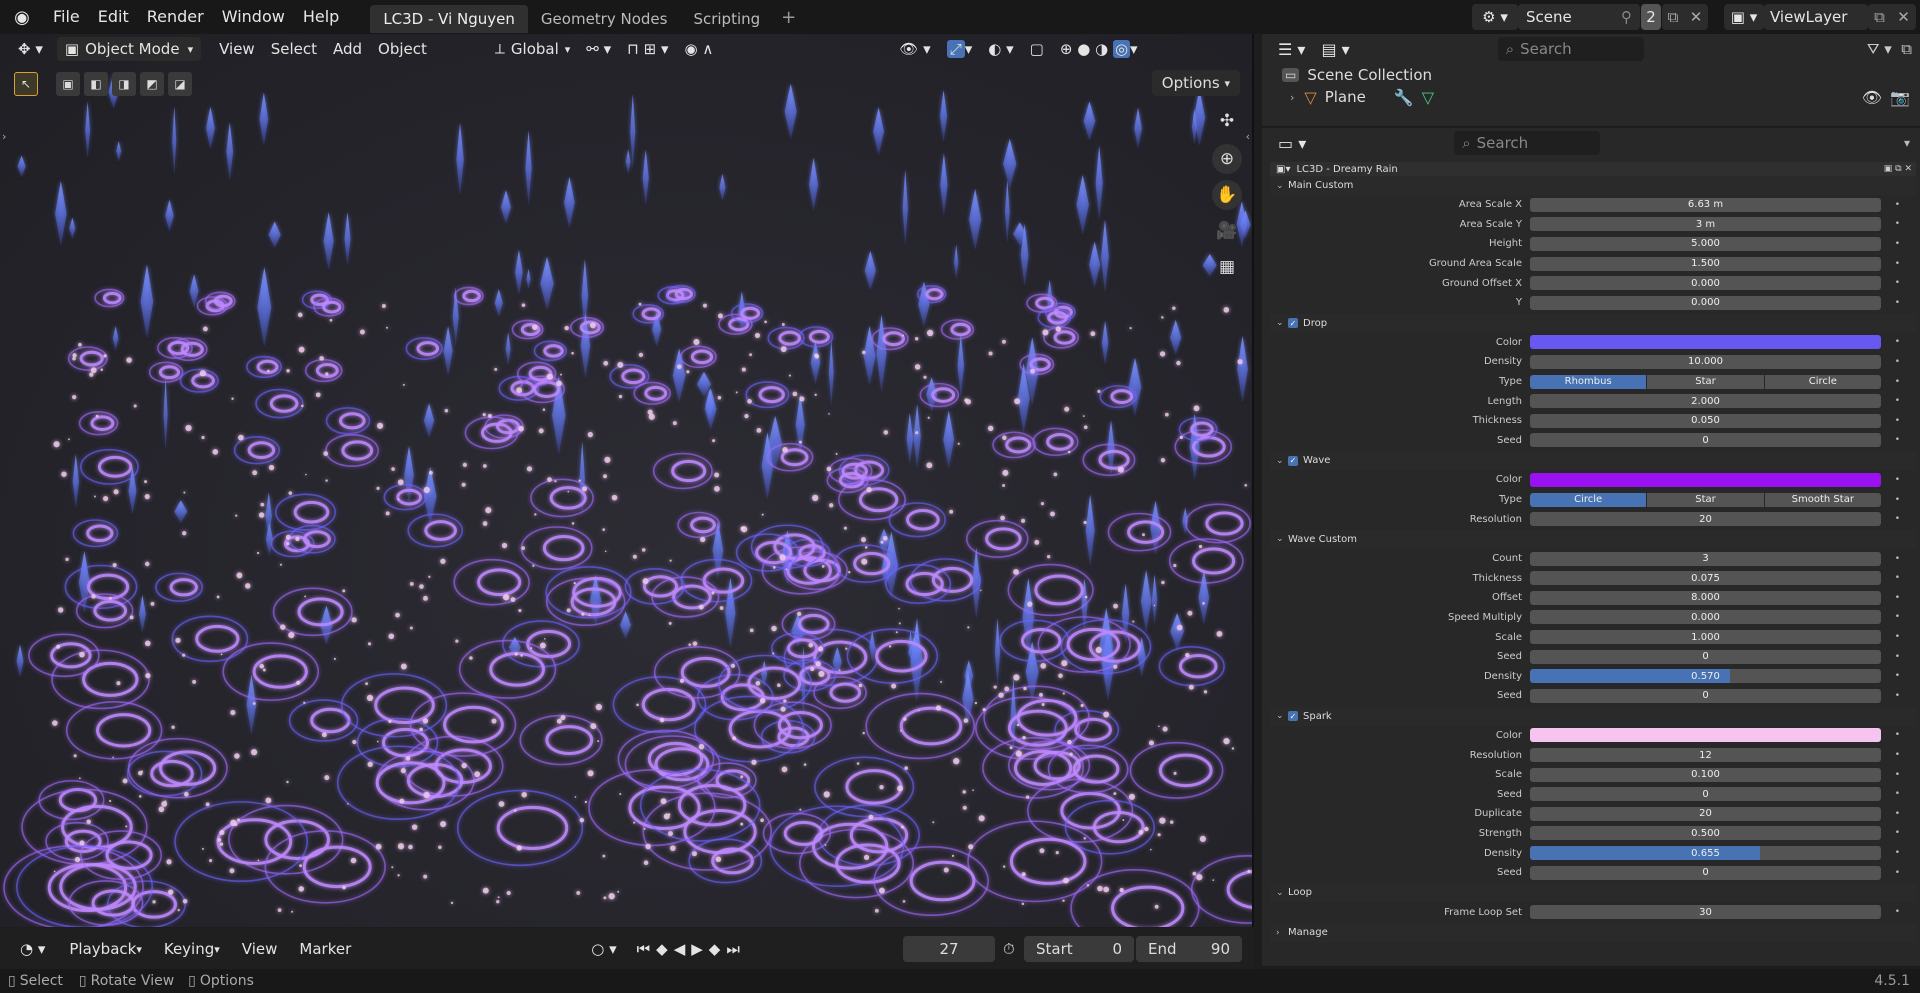 Image resolution: width=1920 pixels, height=993 pixels. I want to click on number-field: 1.500, so click(1705, 263).